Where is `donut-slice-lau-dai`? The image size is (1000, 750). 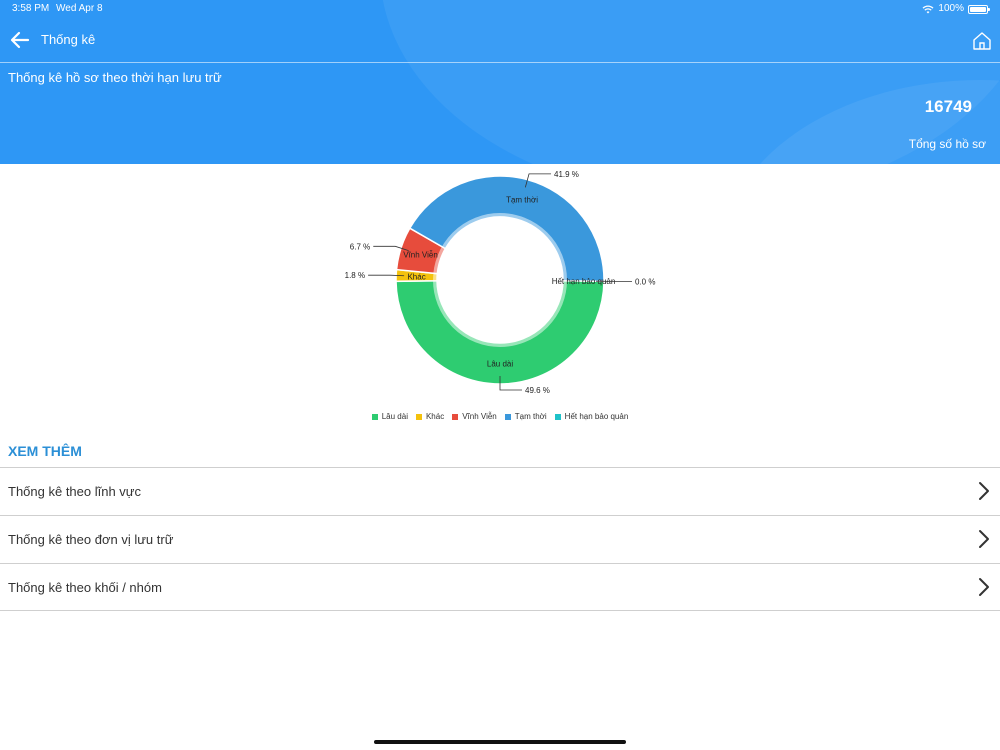
donut-slice-lau-dai is located at coordinates (500, 332).